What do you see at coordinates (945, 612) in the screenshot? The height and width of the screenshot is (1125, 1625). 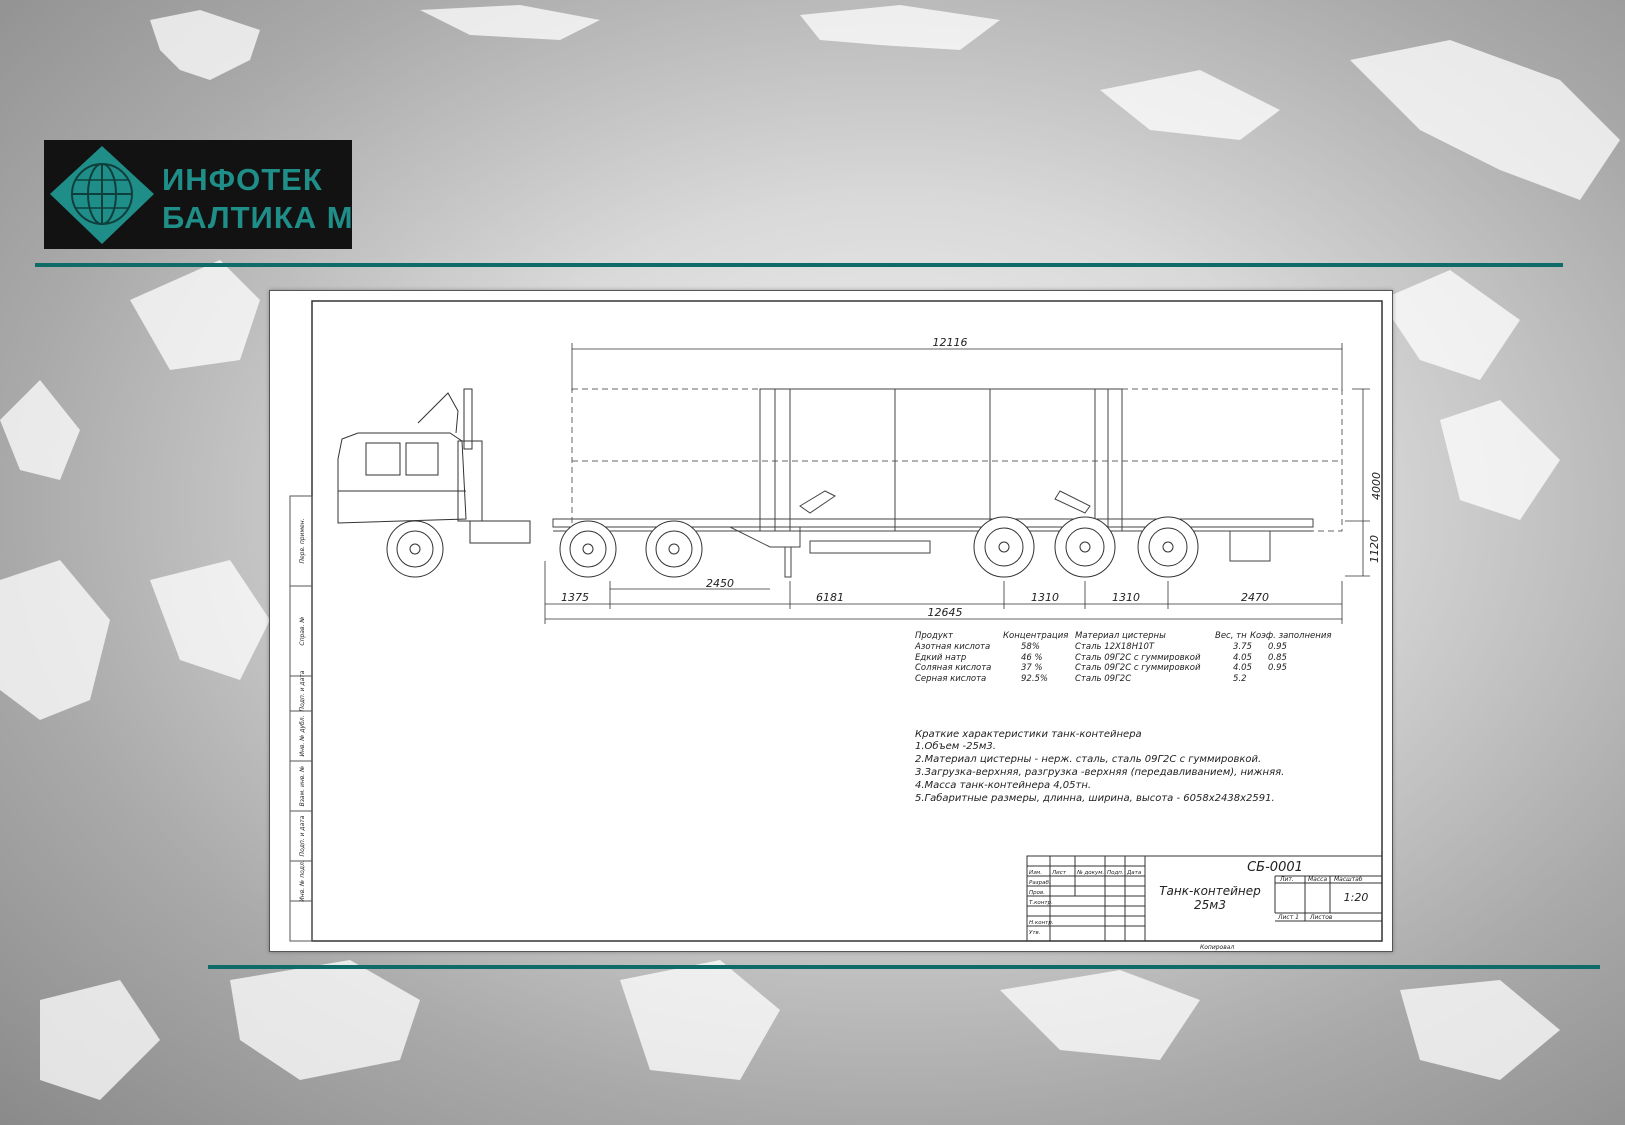 I see `dim-wheelbase: 12645` at bounding box center [945, 612].